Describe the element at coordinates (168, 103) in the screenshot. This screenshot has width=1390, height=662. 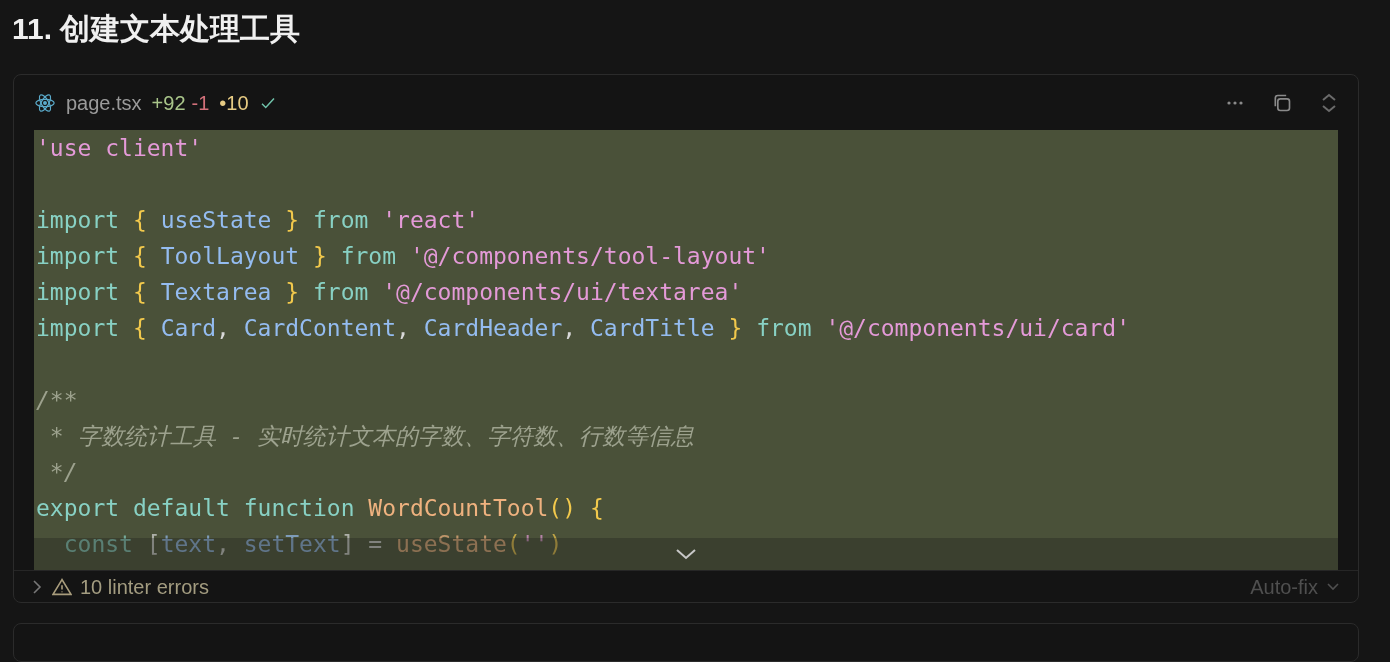
I see `lines-added: +92` at that location.